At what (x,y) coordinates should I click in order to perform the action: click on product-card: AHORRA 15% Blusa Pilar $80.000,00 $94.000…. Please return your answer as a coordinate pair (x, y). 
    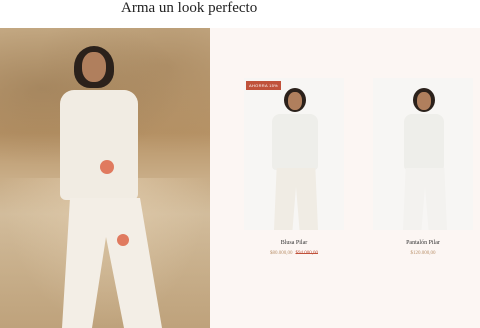
    Looking at the image, I should click on (294, 167).